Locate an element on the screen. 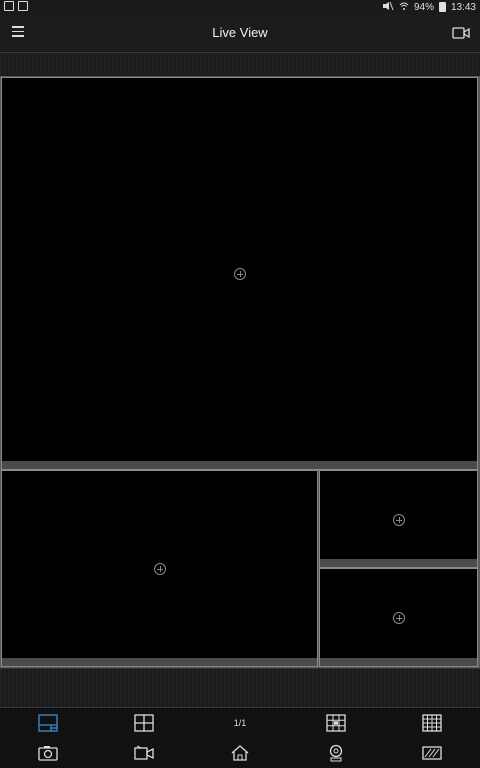 The image size is (480, 768). app-bar: Live View is located at coordinates (240, 33).